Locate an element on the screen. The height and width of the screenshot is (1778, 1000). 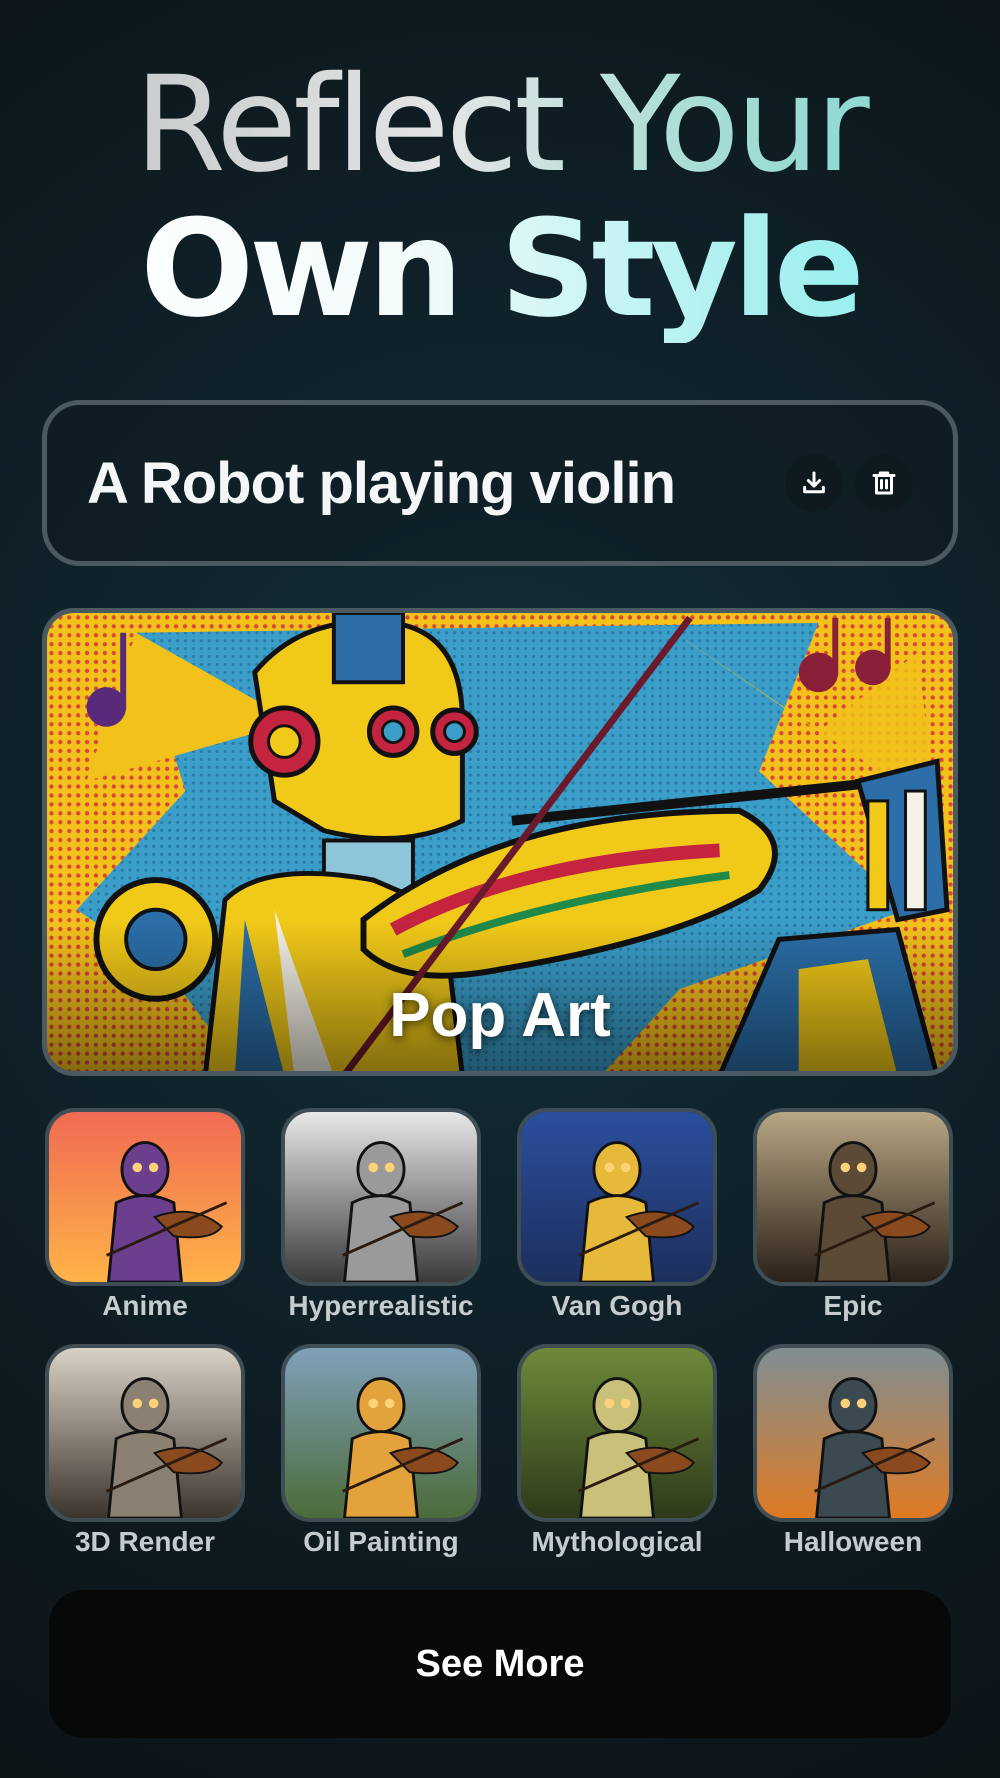
style-label: Anime is located at coordinates (145, 1305).